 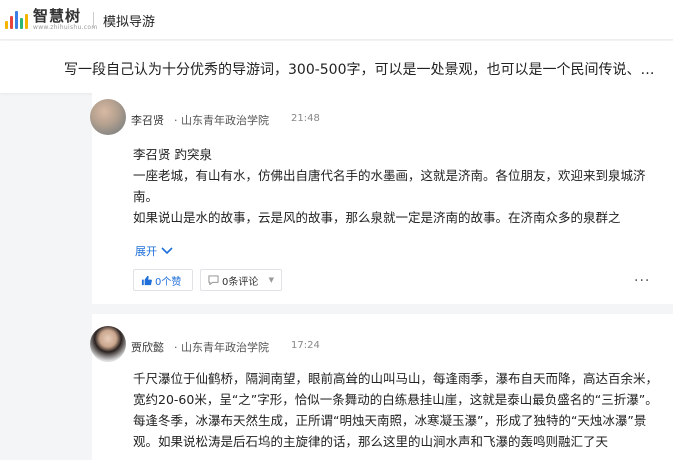 What do you see at coordinates (146, 251) in the screenshot?
I see `expand-label: 展开` at bounding box center [146, 251].